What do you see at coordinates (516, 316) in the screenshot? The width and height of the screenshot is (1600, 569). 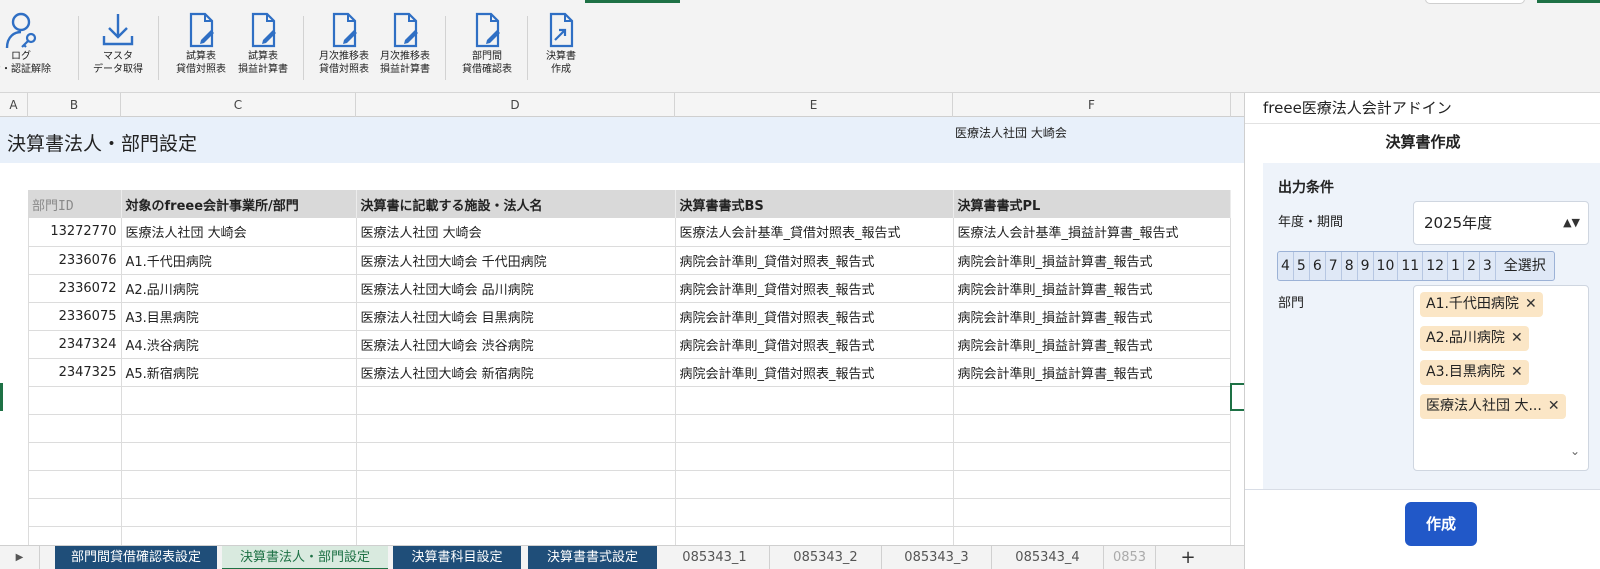 I see `cell-facility-name: 医療法人社団大崎会 目黒病院` at bounding box center [516, 316].